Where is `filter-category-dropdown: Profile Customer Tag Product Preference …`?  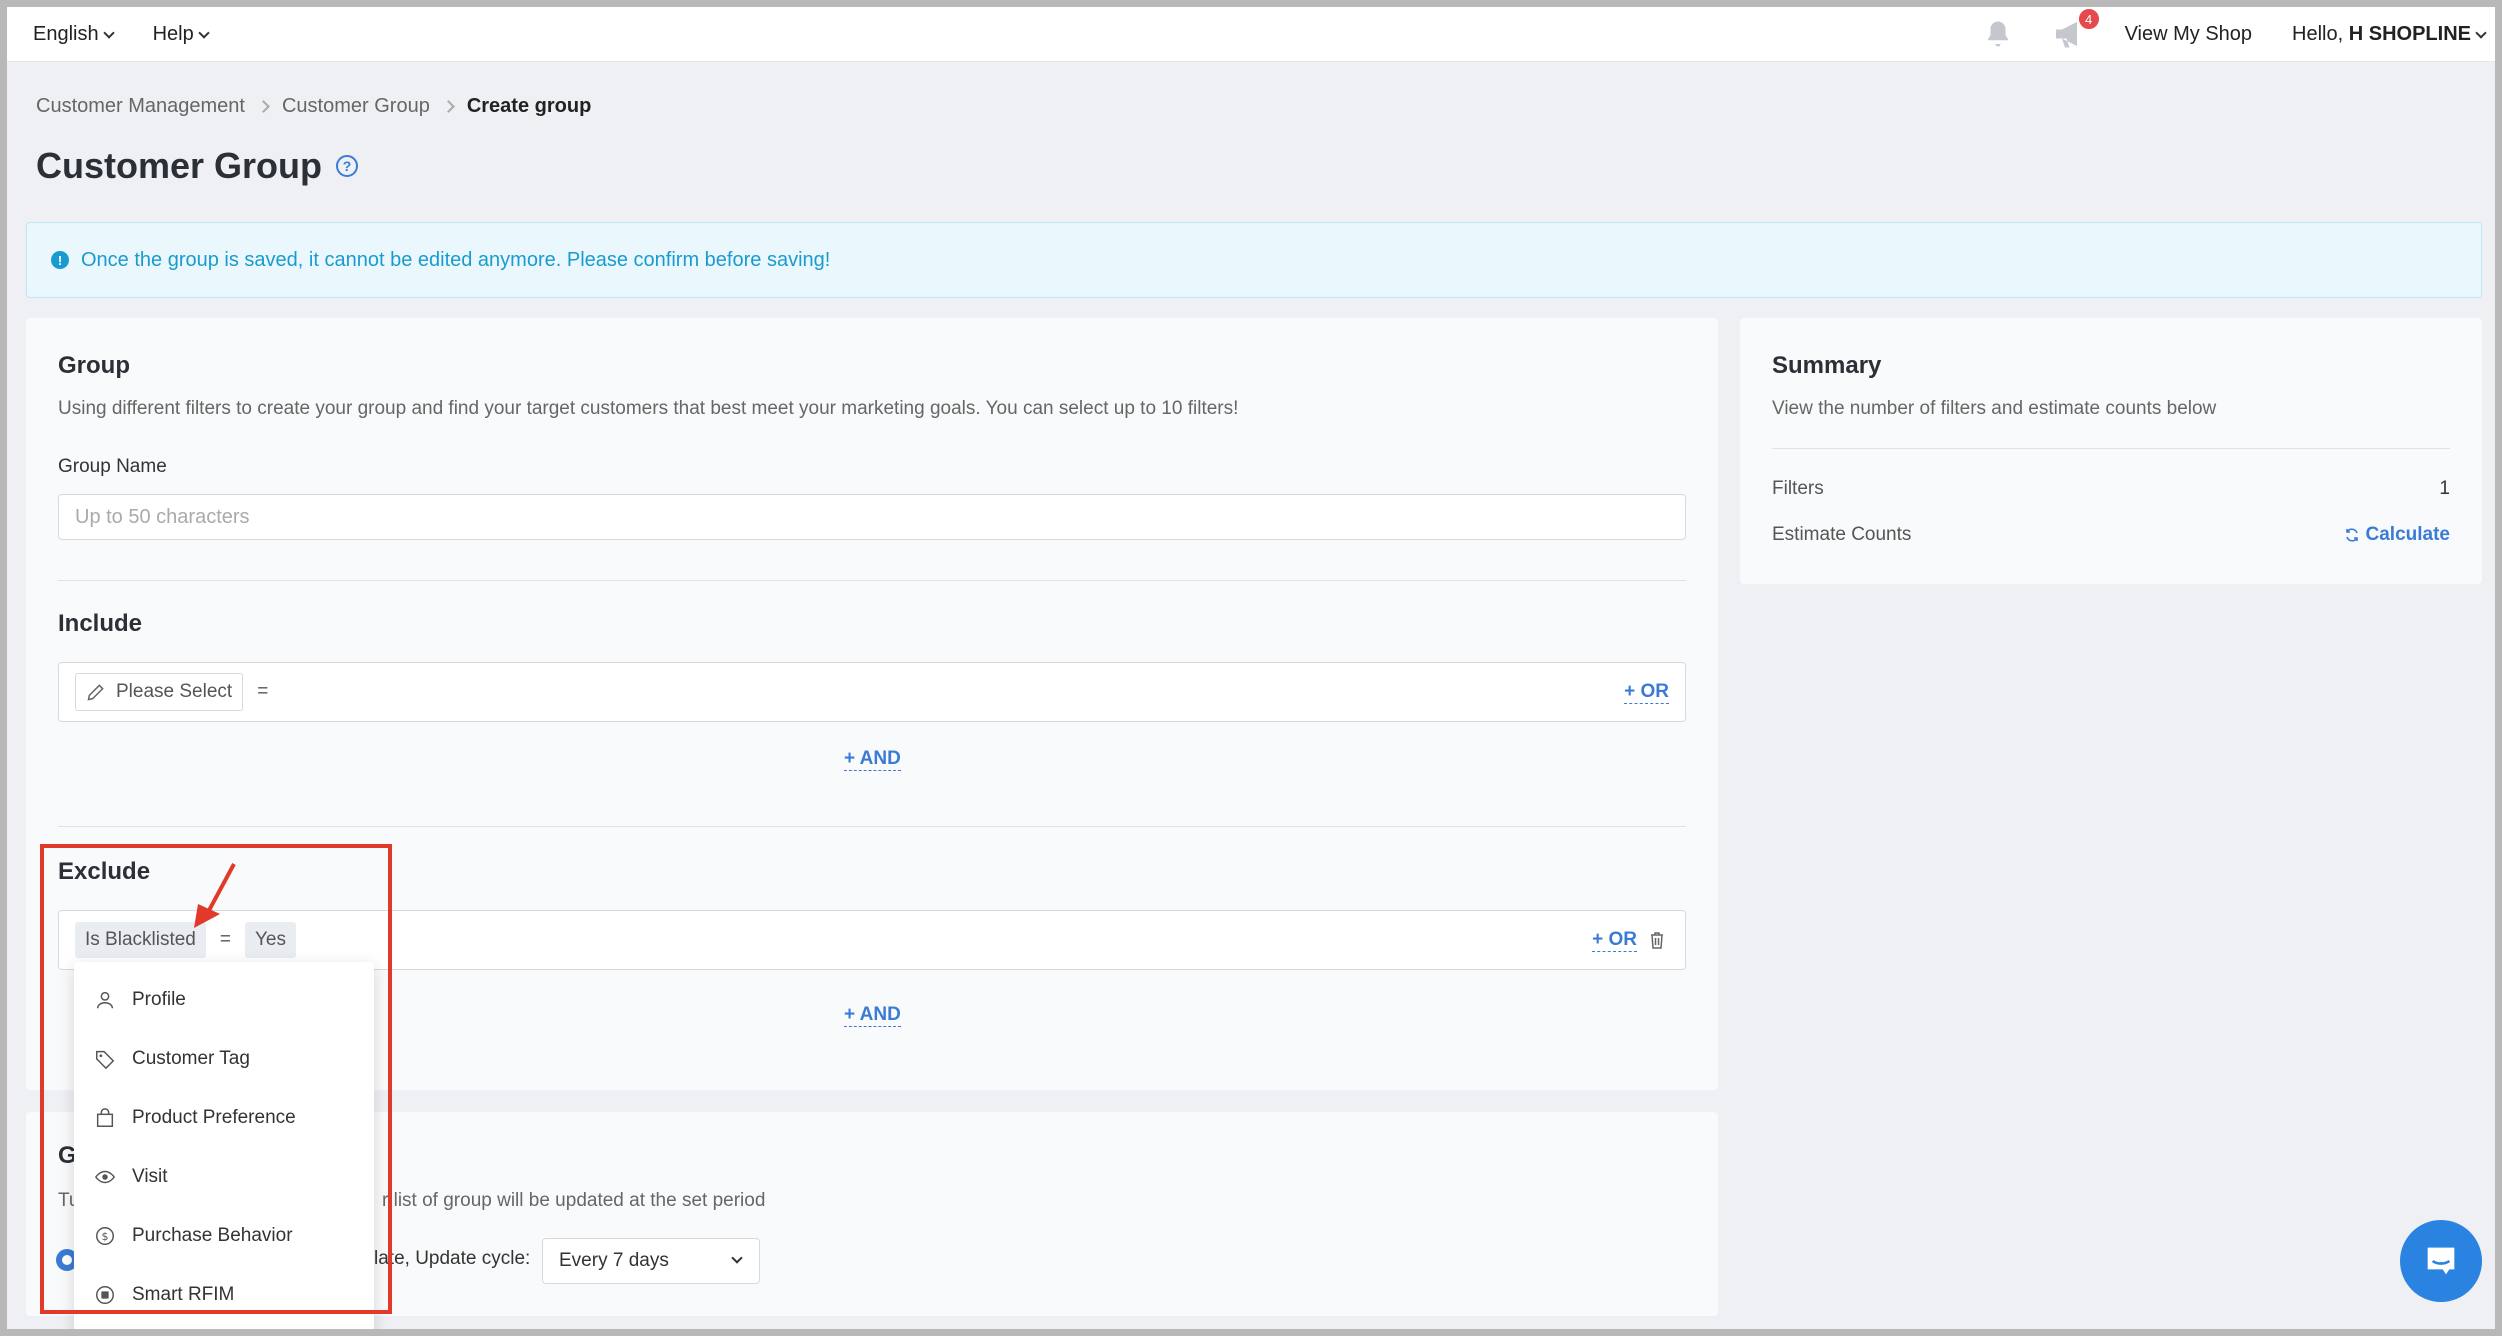 filter-category-dropdown: Profile Customer Tag Product Preference … is located at coordinates (224, 1149).